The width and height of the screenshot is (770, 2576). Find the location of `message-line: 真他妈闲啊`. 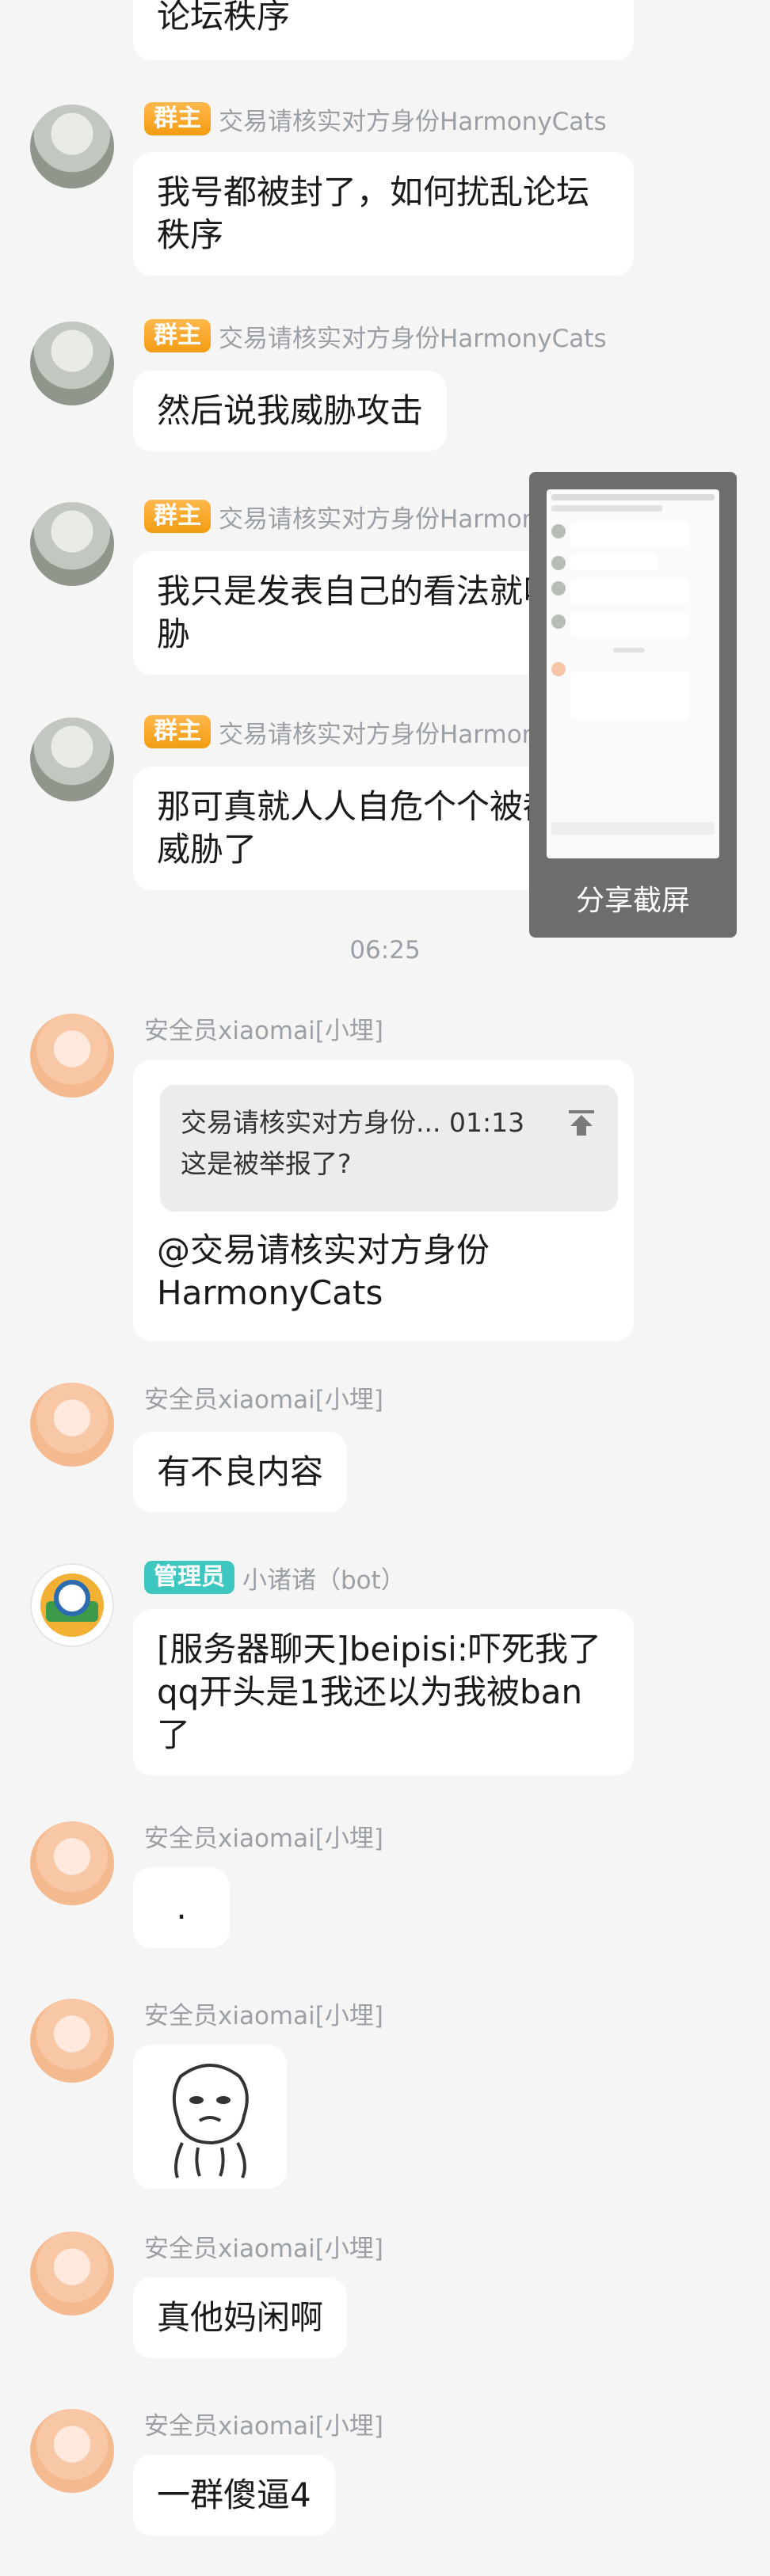

message-line: 真他妈闲啊 is located at coordinates (240, 2317).